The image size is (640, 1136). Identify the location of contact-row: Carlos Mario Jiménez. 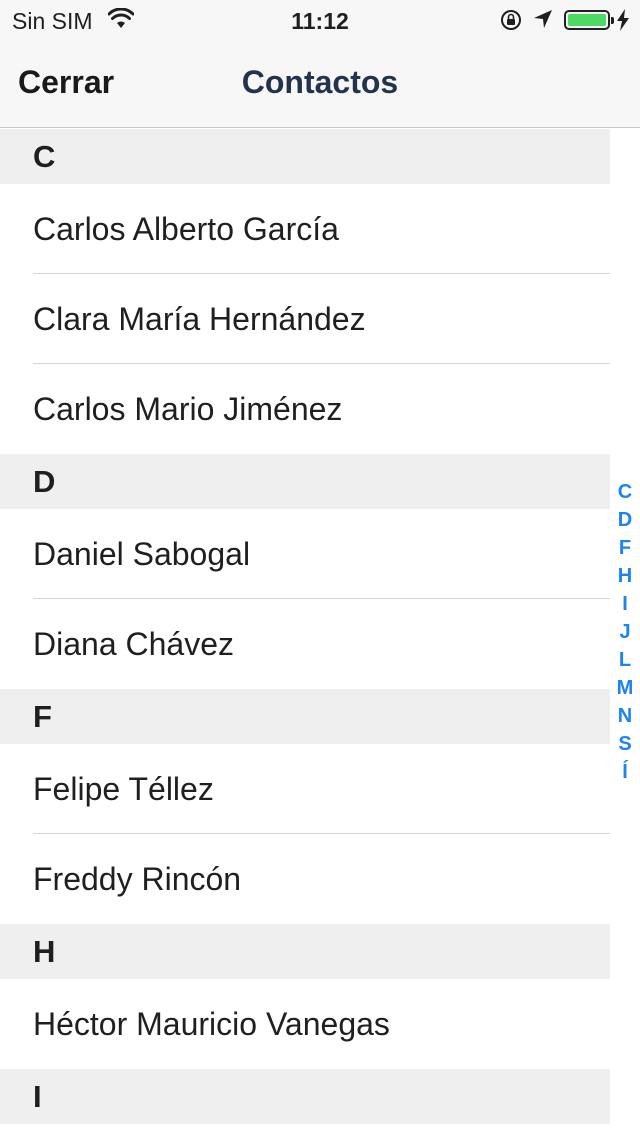
(305, 409).